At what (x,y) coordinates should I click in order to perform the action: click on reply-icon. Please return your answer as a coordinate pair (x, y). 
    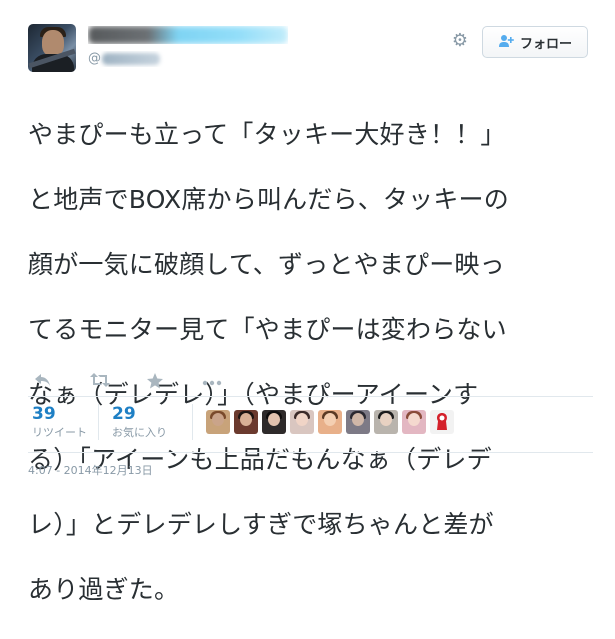
    Looking at the image, I should click on (43, 381).